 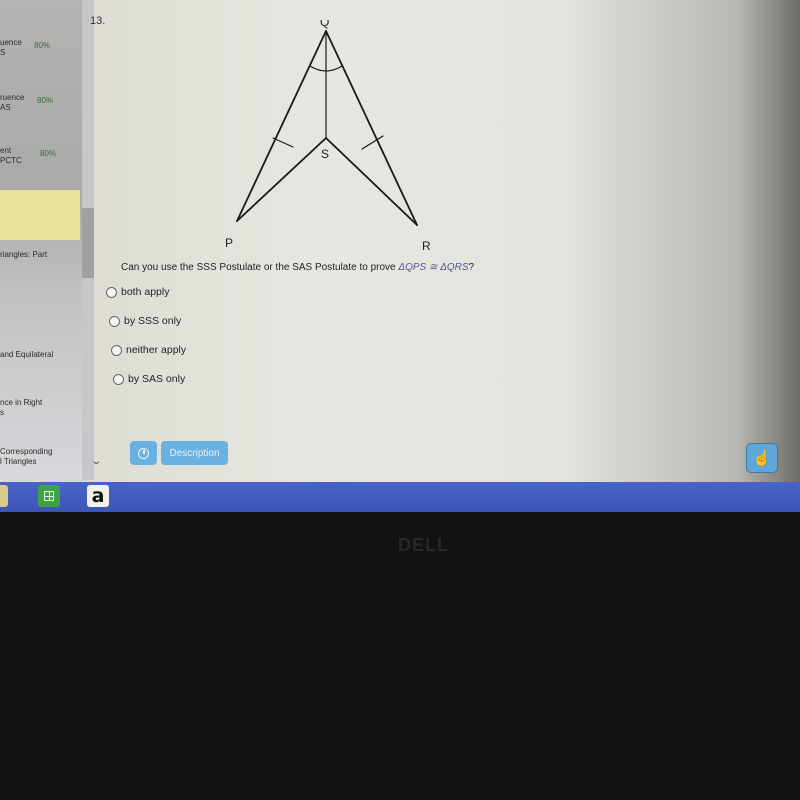 I want to click on sidebar-scroll-thumb, so click(x=88, y=243).